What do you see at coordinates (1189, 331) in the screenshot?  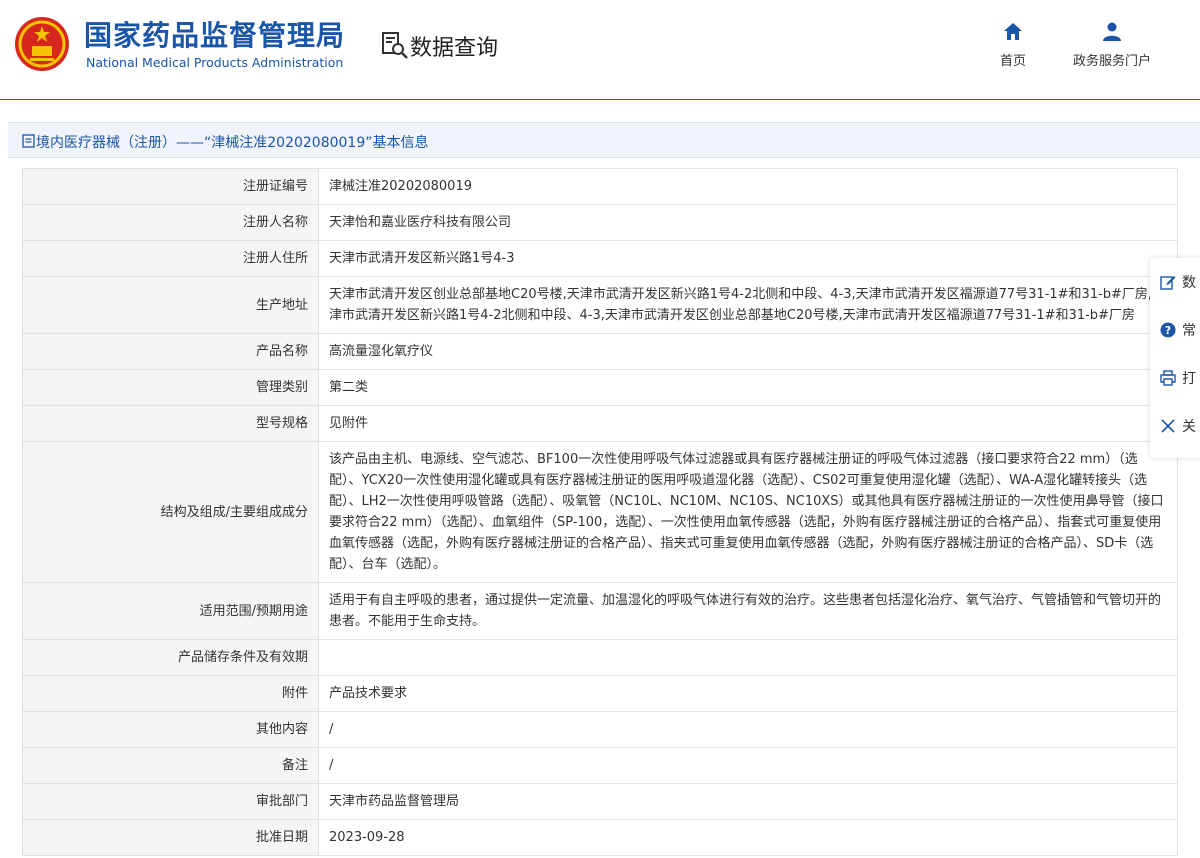 I see `float-label: 常` at bounding box center [1189, 331].